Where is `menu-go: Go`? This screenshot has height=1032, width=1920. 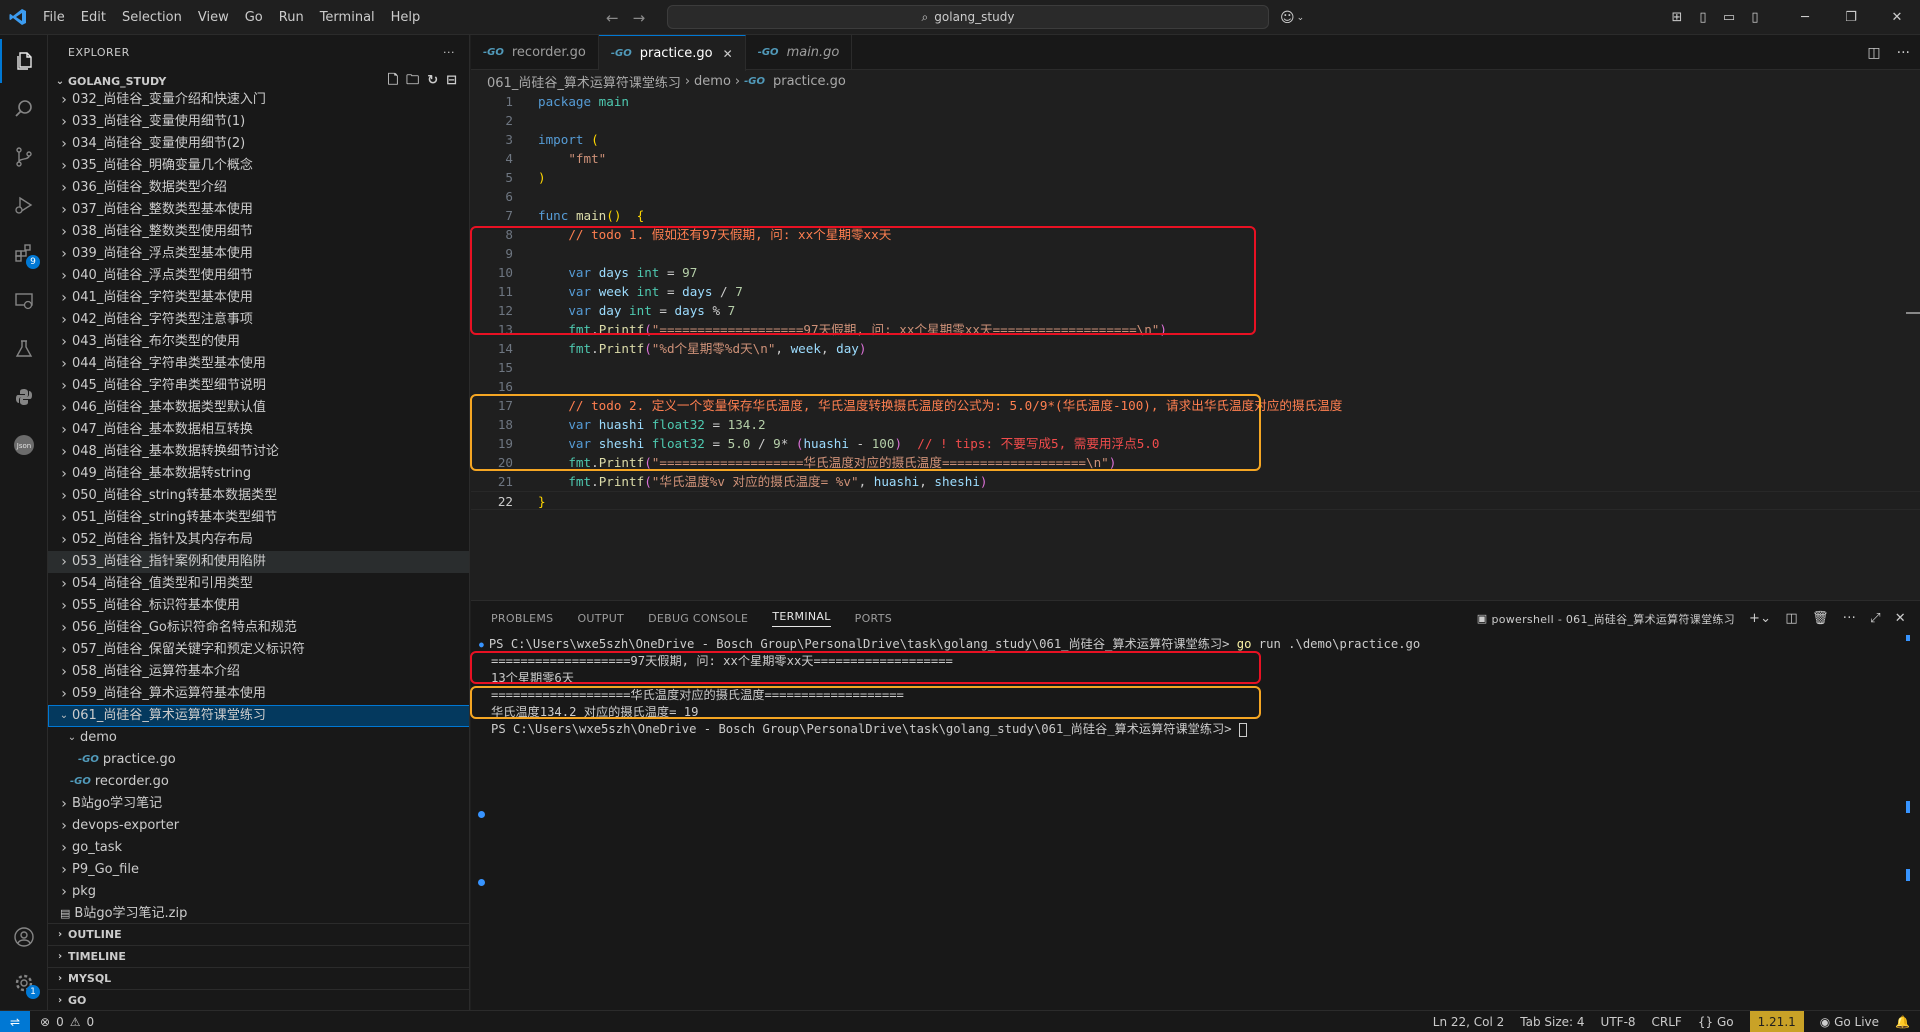
menu-go: Go is located at coordinates (254, 17).